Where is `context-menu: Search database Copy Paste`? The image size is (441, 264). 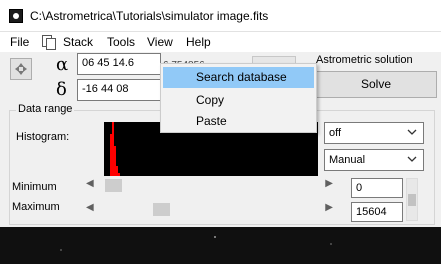
context-menu: Search database Copy Paste is located at coordinates (238, 98).